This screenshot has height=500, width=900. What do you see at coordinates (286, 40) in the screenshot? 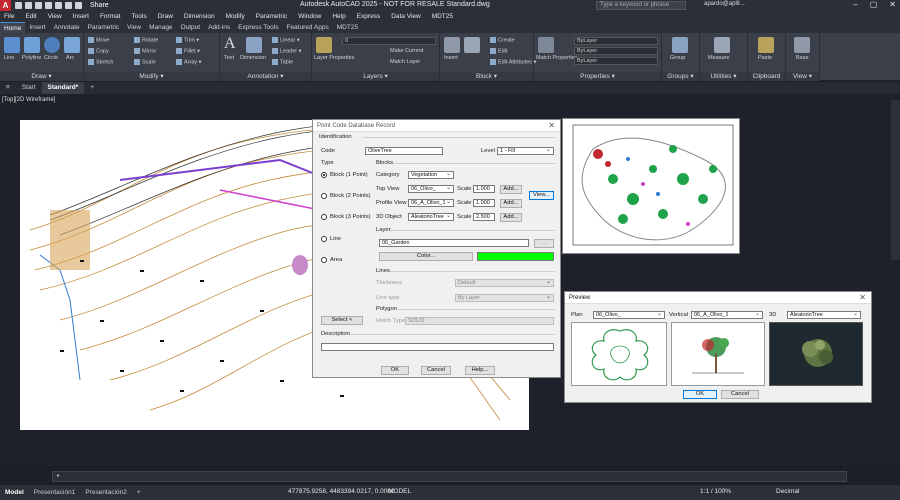
I see `linear-button: Linear ▾` at bounding box center [286, 40].